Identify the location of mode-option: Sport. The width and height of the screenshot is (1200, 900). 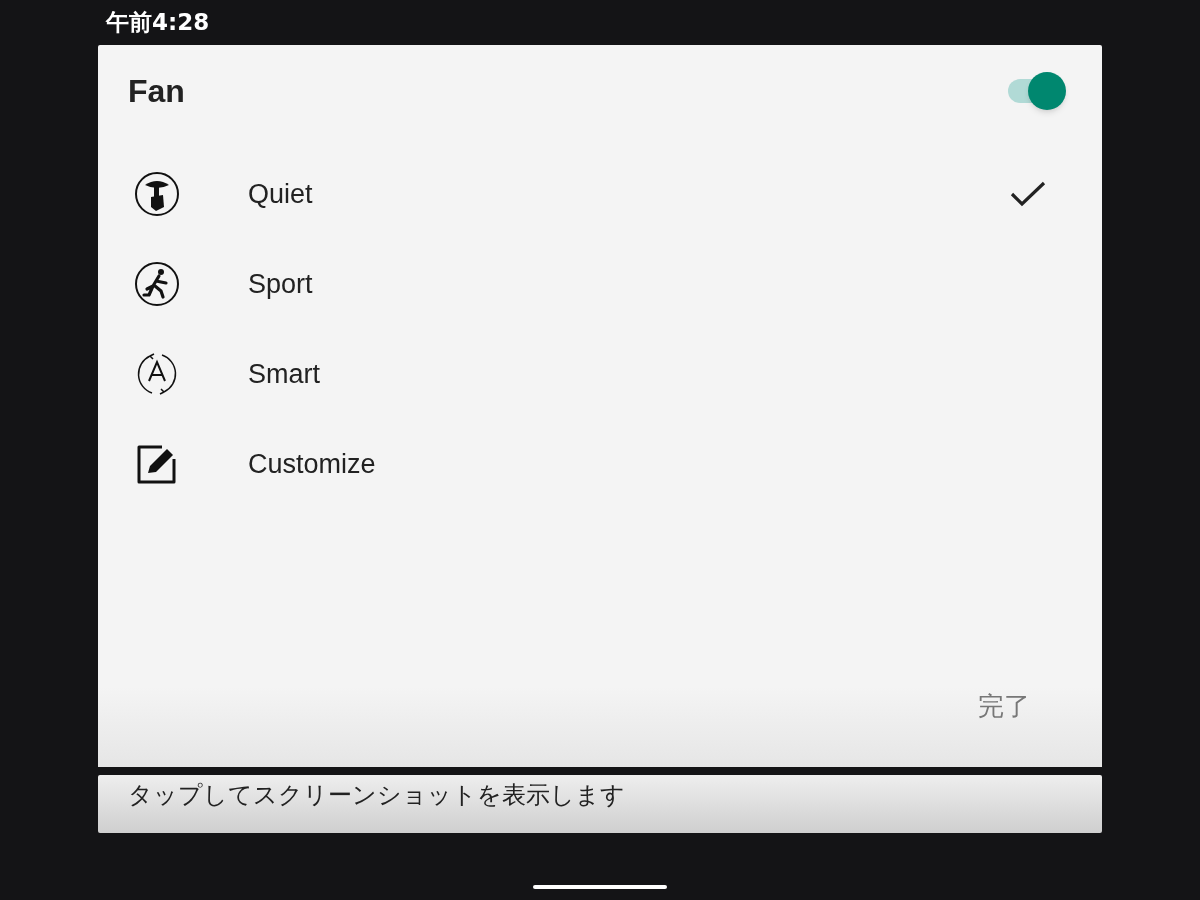
(600, 284).